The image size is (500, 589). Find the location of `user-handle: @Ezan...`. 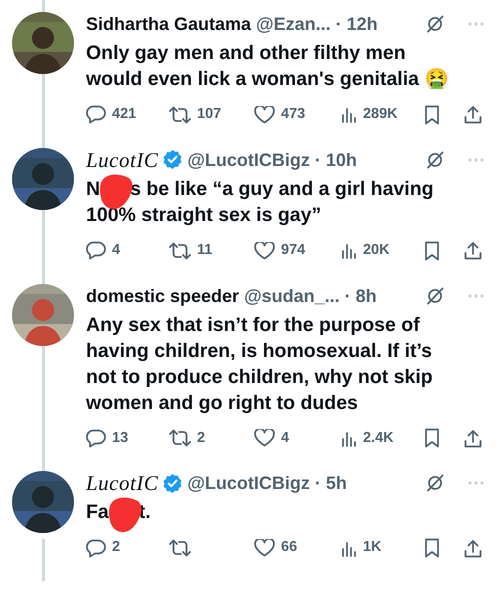

user-handle: @Ezan... is located at coordinates (293, 24).